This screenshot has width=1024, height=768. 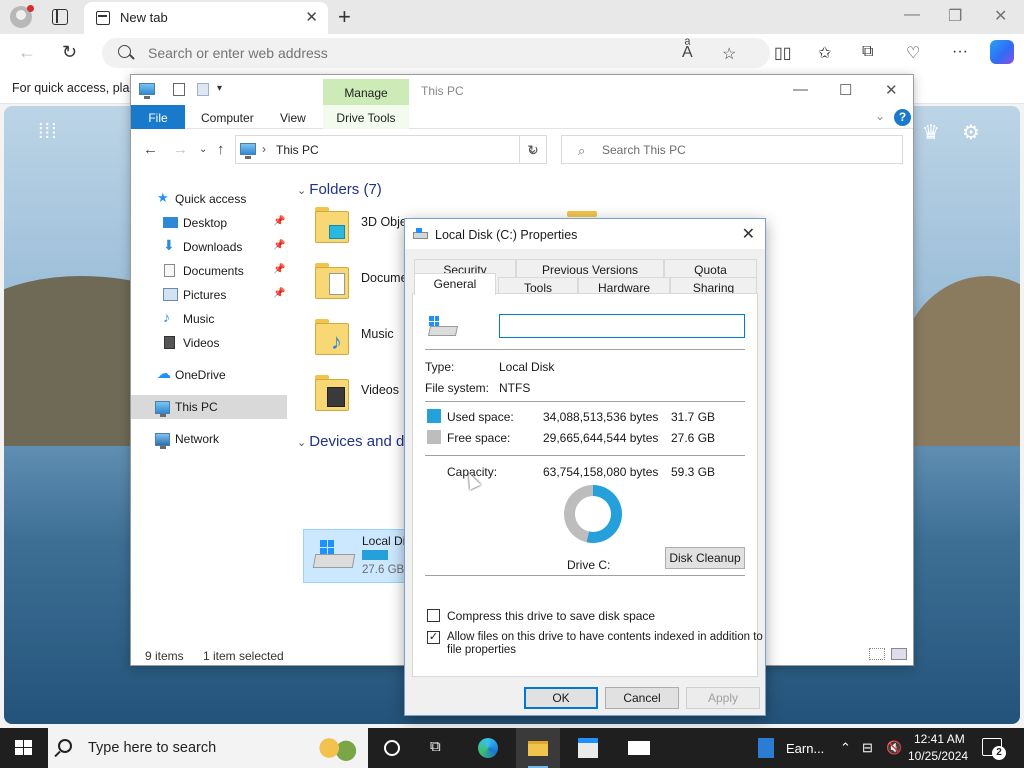 I want to click on folder-label: Docume, so click(x=384, y=278).